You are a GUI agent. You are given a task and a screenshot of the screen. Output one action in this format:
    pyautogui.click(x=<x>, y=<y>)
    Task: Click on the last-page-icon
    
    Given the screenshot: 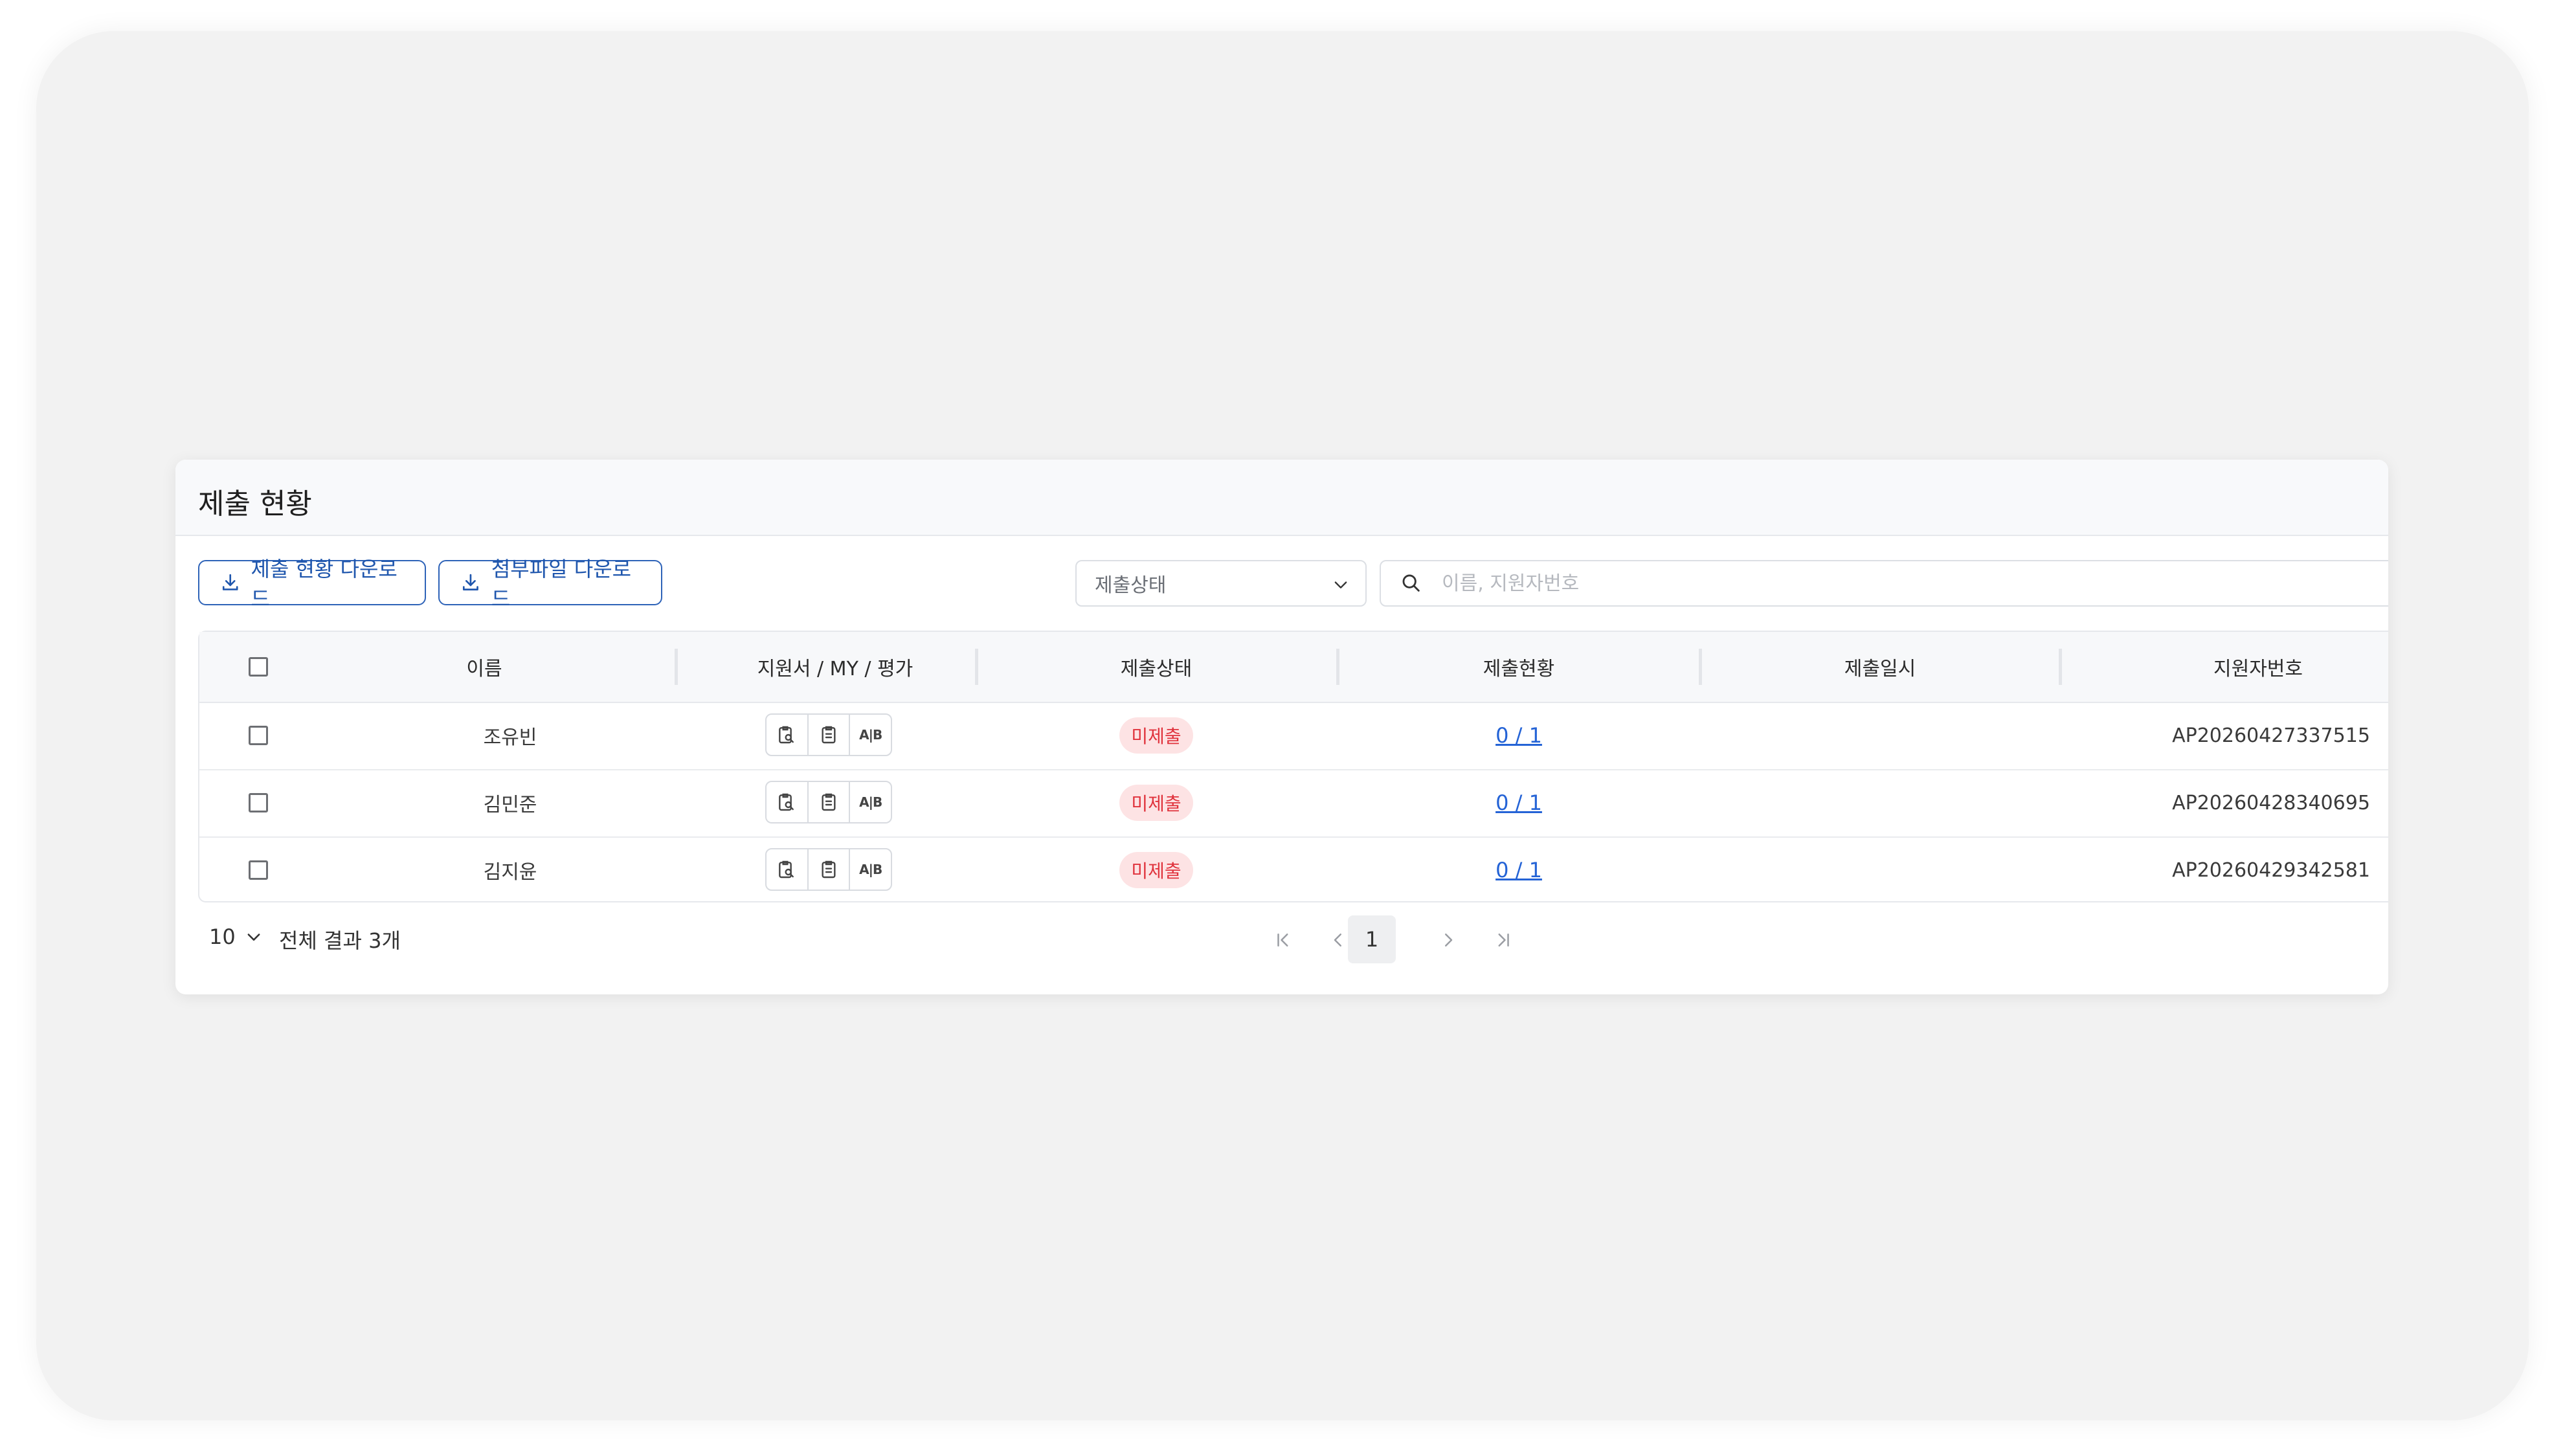 What is the action you would take?
    pyautogui.click(x=1503, y=940)
    